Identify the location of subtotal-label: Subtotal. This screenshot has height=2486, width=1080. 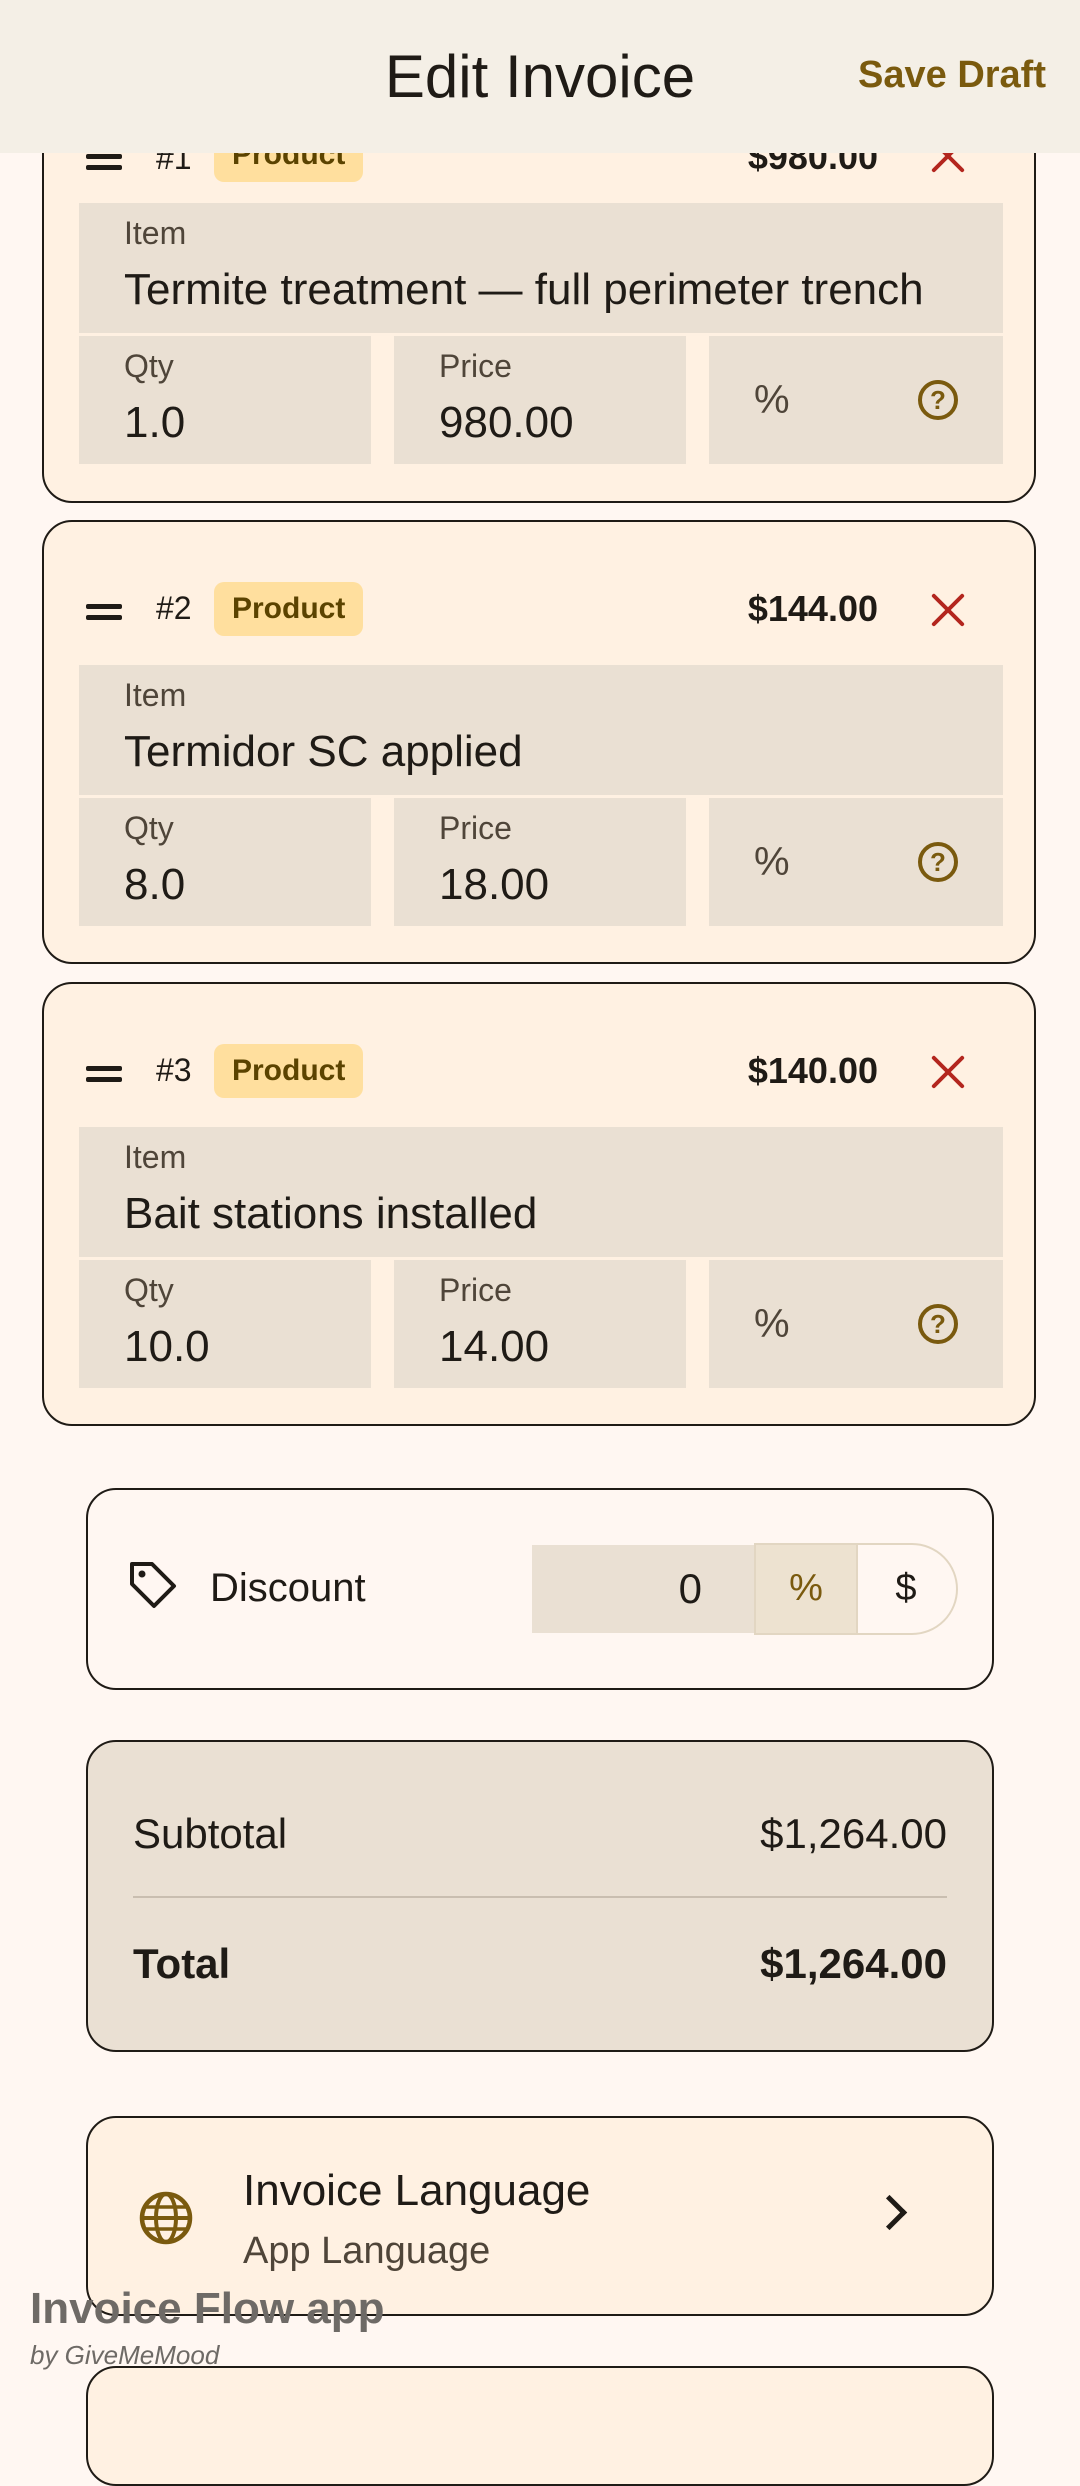
(210, 1833).